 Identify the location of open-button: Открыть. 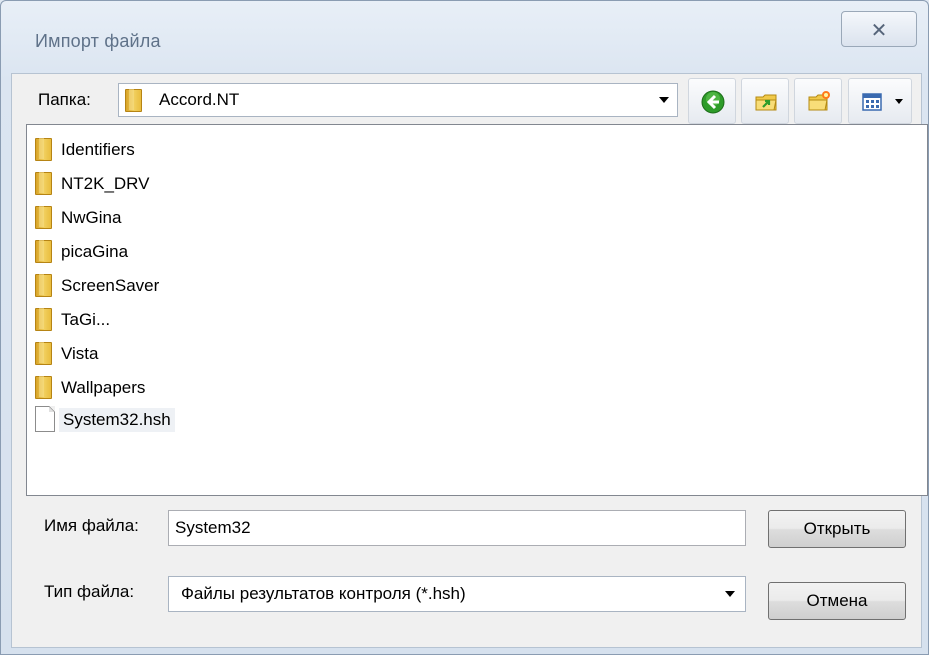
(837, 529).